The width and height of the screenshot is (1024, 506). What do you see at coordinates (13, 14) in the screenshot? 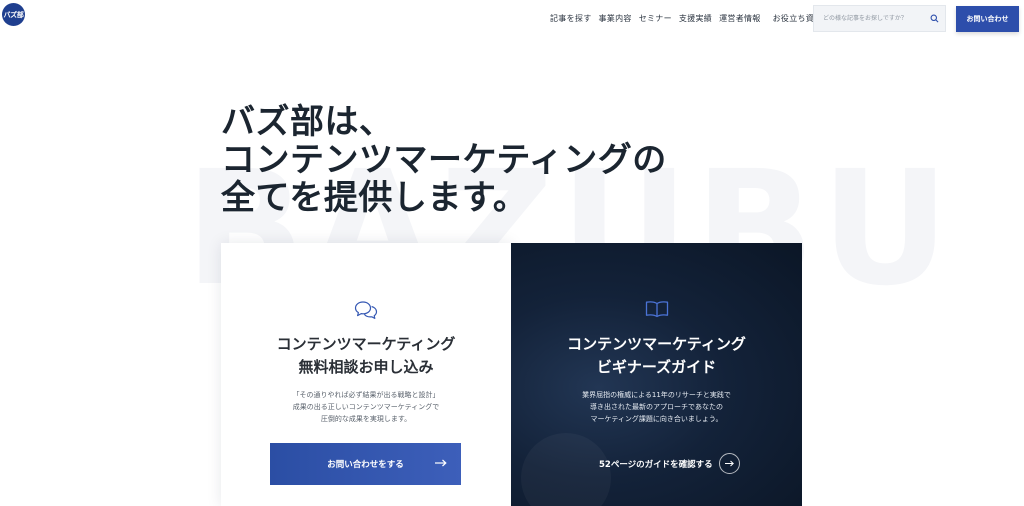
I see `logo: バズ部` at bounding box center [13, 14].